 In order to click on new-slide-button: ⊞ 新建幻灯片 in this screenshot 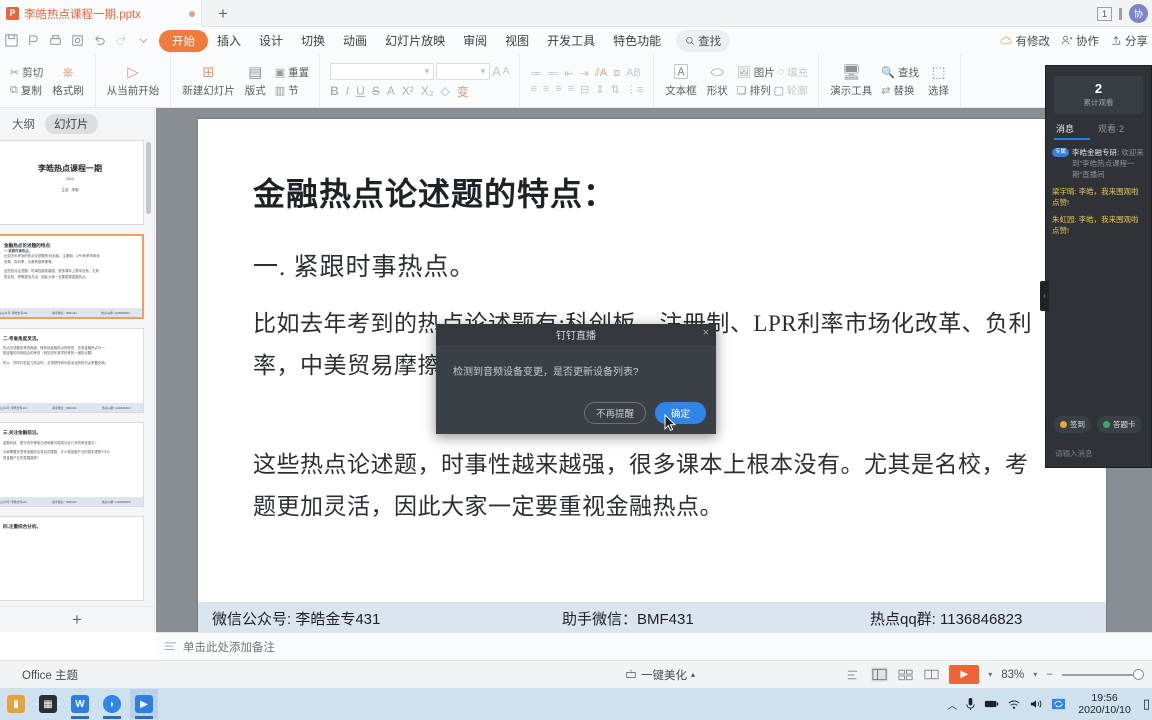, I will do `click(208, 81)`.